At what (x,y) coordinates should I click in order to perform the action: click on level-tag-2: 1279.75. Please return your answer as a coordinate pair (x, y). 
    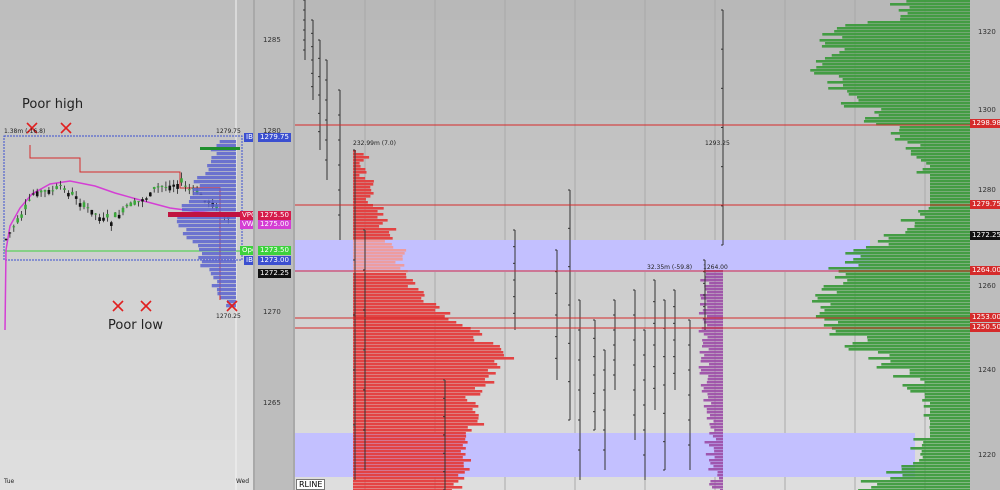
    Looking at the image, I should click on (985, 204).